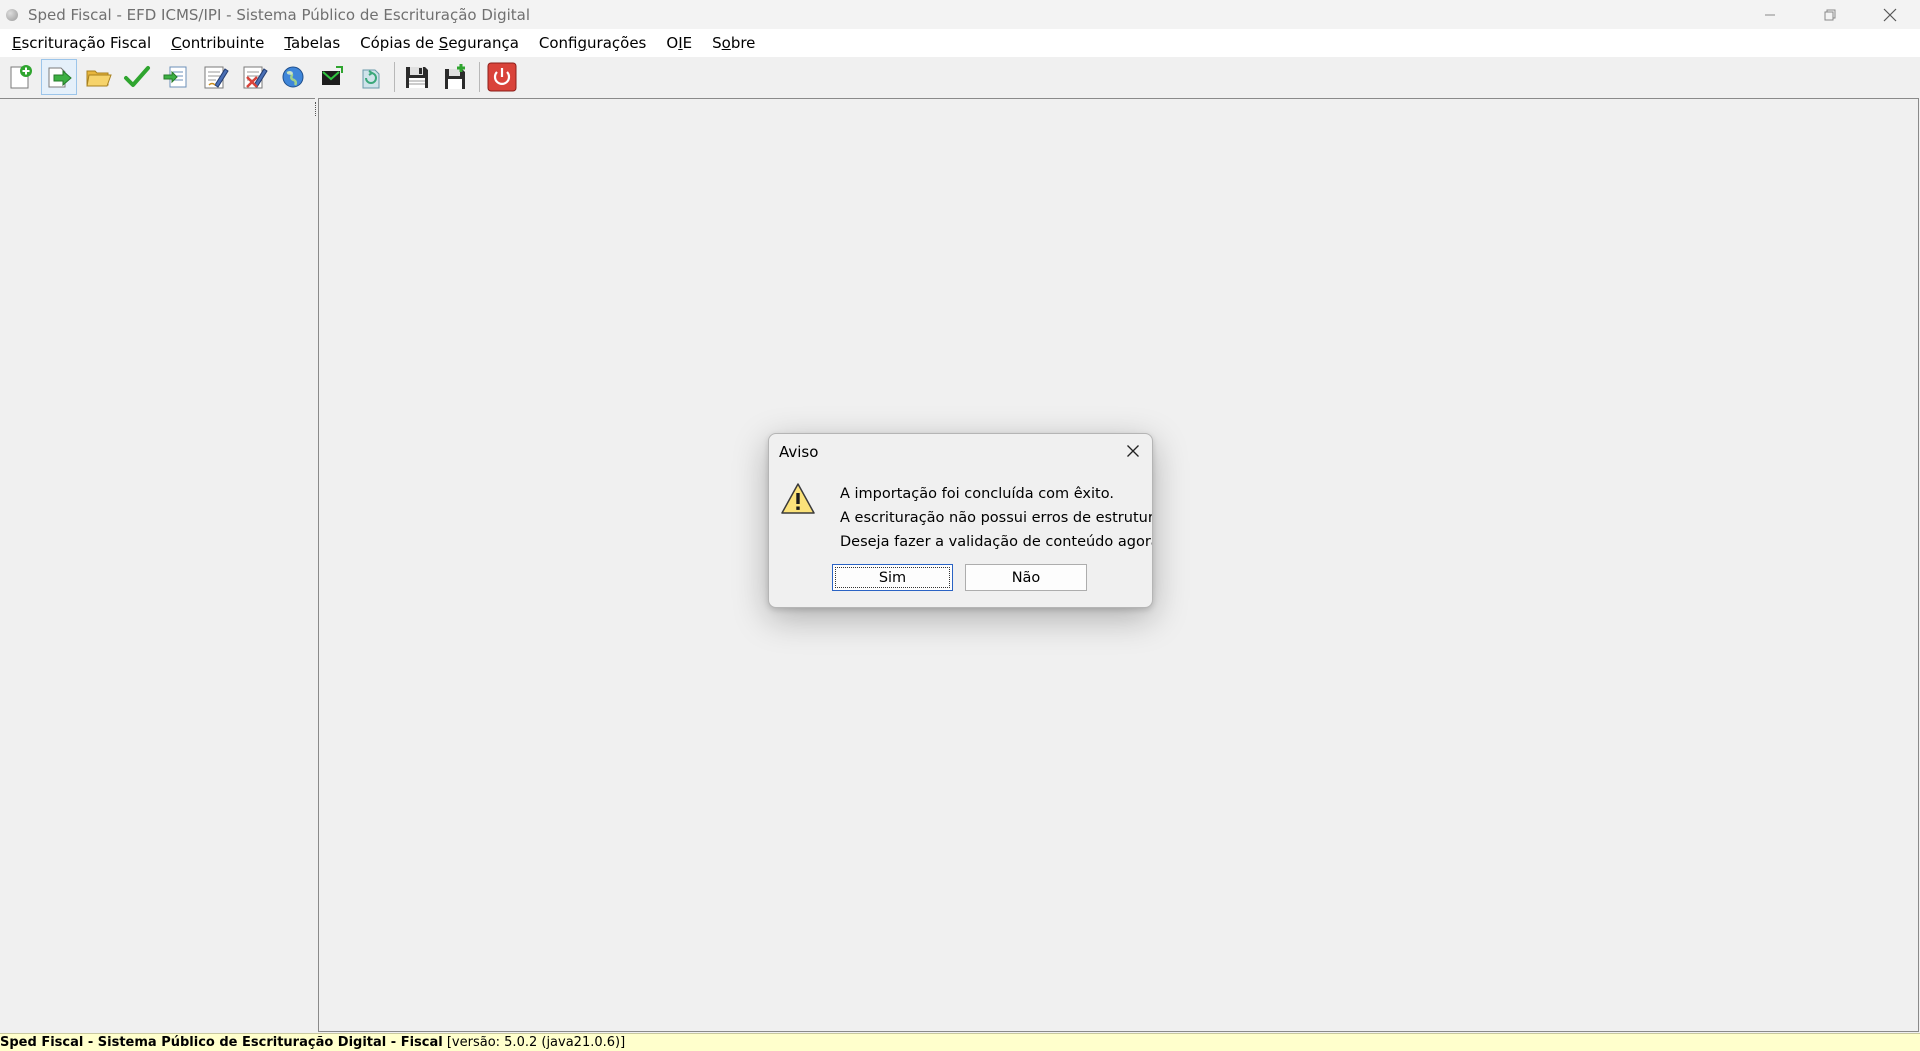 This screenshot has height=1051, width=1920. I want to click on minimize-button, so click(1770, 14).